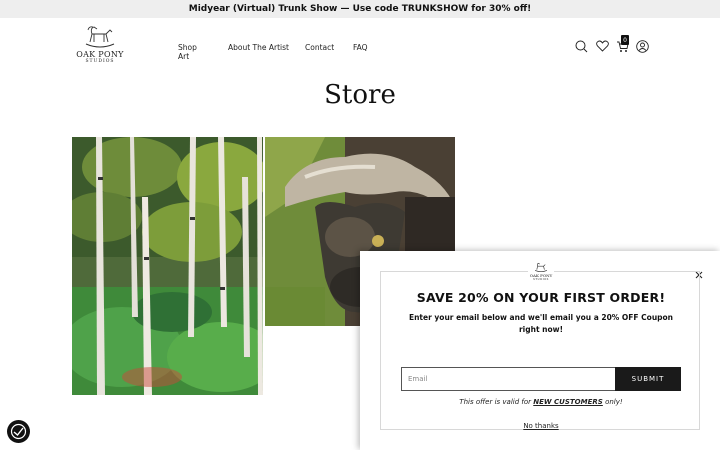 The height and width of the screenshot is (450, 720). What do you see at coordinates (541, 426) in the screenshot?
I see `no-thanks-link: No thanks` at bounding box center [541, 426].